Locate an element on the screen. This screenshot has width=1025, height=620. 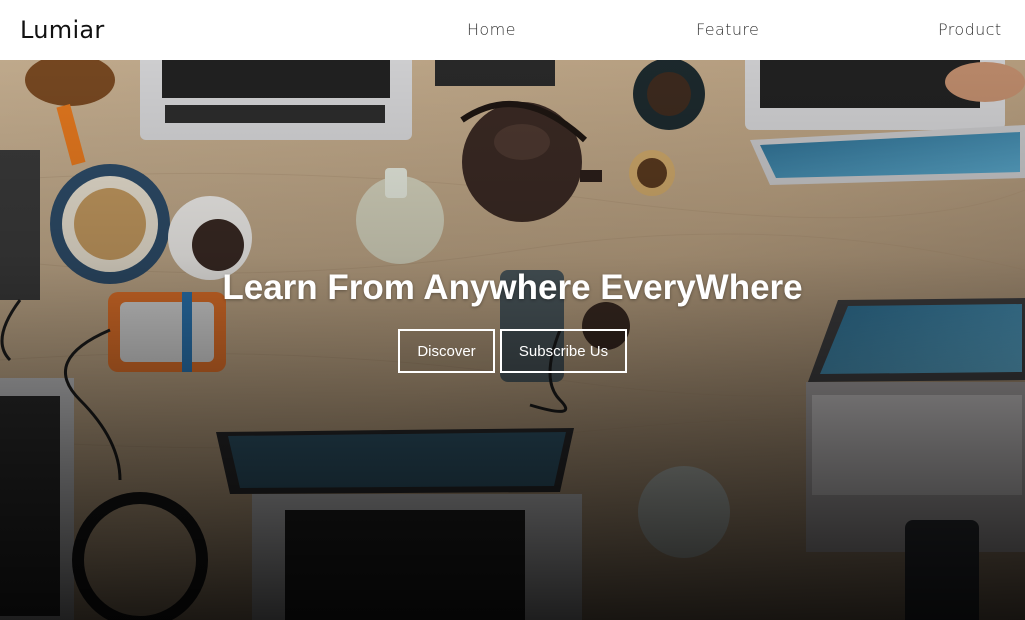
navbar: Lumiar Home Feature Product is located at coordinates (512, 30).